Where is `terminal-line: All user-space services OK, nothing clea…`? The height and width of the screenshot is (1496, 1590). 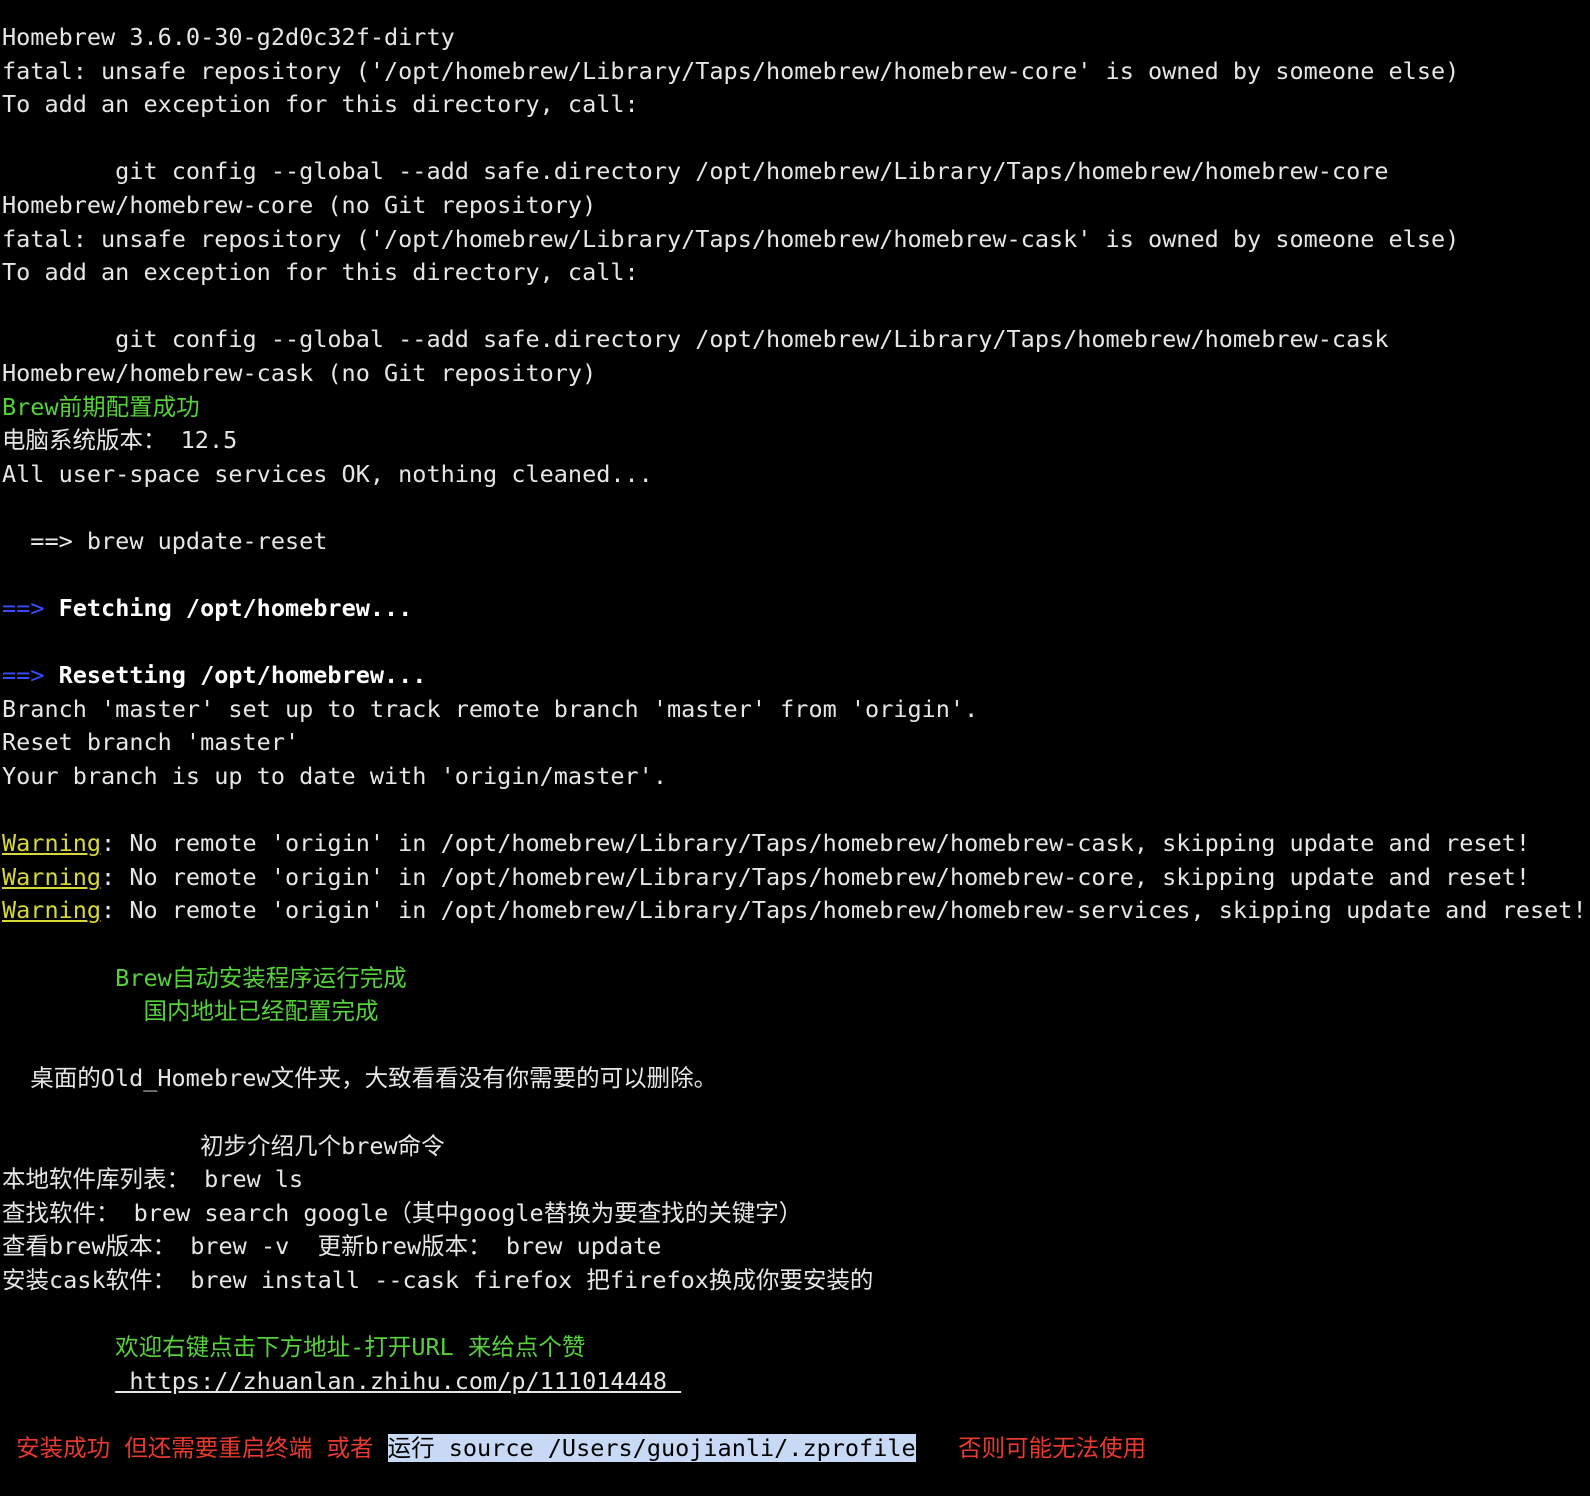
terminal-line: All user-space services OK, nothing clea… is located at coordinates (327, 473).